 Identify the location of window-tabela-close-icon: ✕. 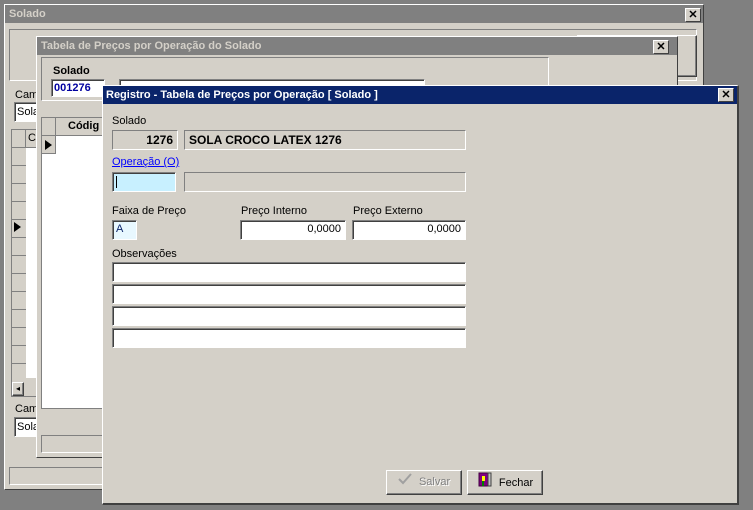
(661, 47).